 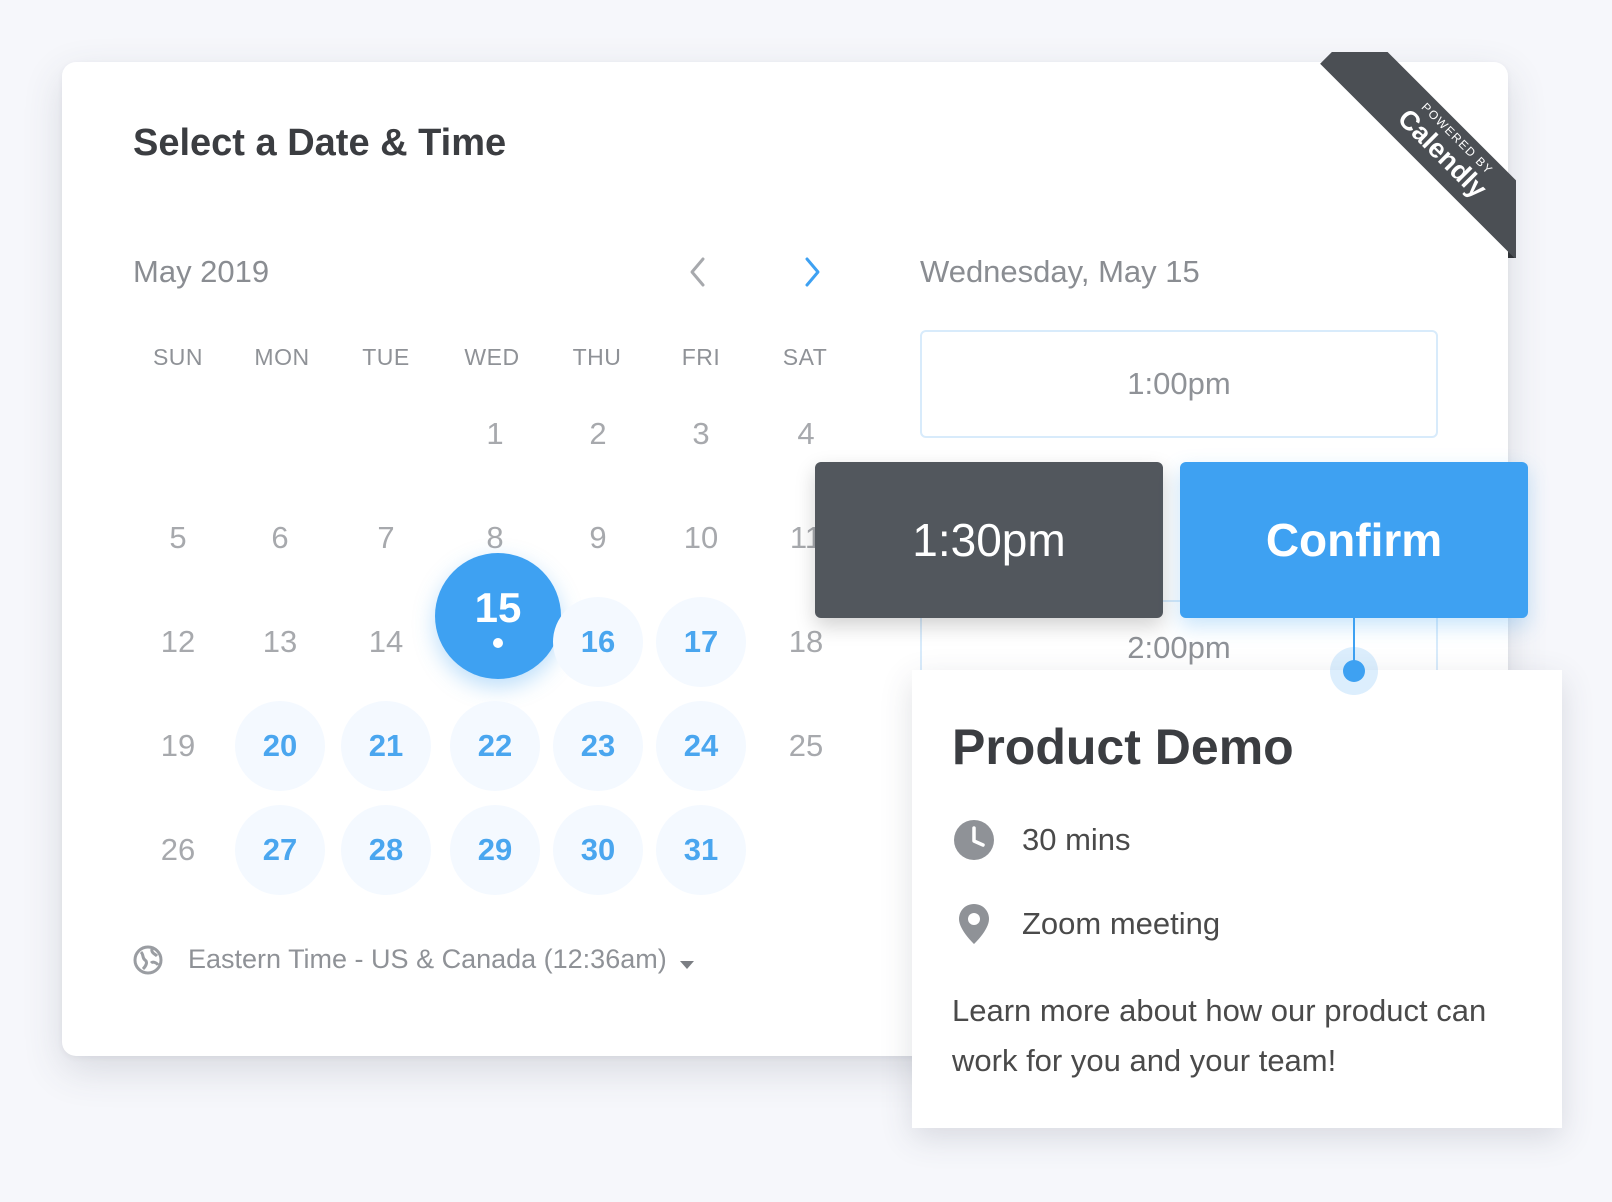 I want to click on calendar-day-30: 30, so click(x=598, y=850).